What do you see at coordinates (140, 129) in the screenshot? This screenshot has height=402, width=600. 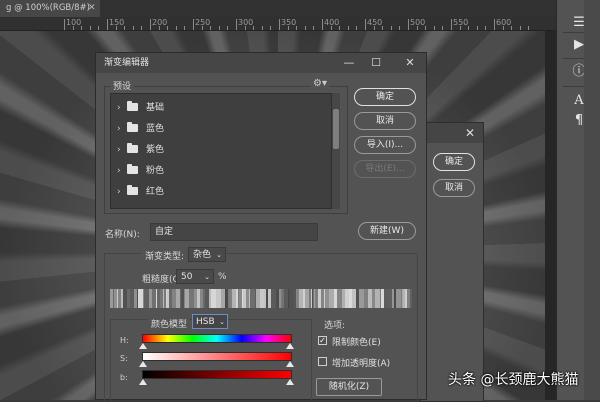 I see `preset-folder: › 蓝色` at bounding box center [140, 129].